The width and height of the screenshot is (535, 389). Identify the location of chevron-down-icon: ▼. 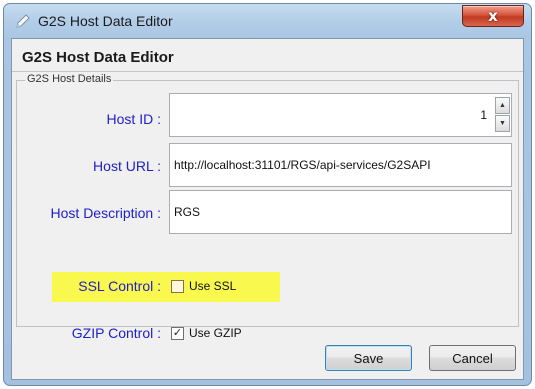
(502, 123).